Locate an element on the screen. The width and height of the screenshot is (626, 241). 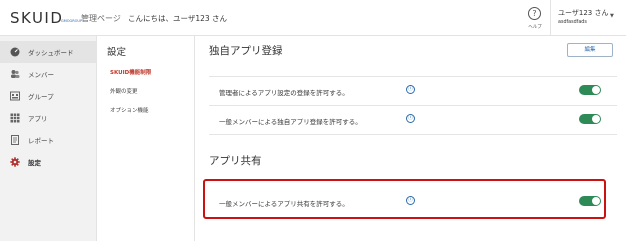
sidebar-item-label: ダッシュボード is located at coordinates (51, 53).